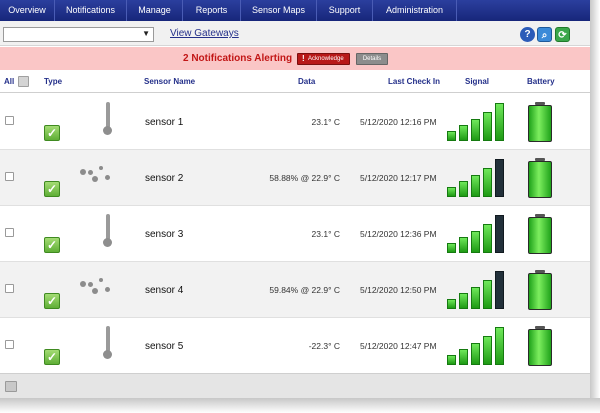 The width and height of the screenshot is (600, 413). I want to click on sensor-name: sensor 5, so click(164, 346).